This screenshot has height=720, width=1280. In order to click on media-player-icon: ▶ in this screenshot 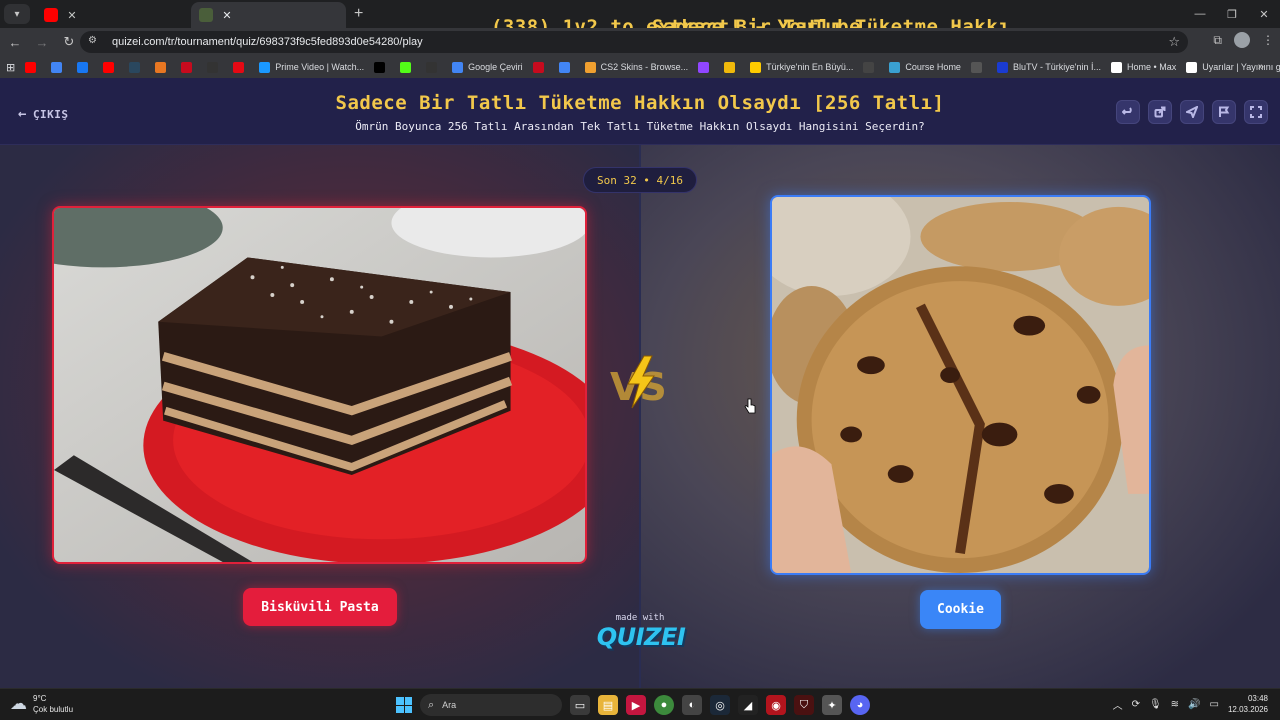, I will do `click(636, 705)`.